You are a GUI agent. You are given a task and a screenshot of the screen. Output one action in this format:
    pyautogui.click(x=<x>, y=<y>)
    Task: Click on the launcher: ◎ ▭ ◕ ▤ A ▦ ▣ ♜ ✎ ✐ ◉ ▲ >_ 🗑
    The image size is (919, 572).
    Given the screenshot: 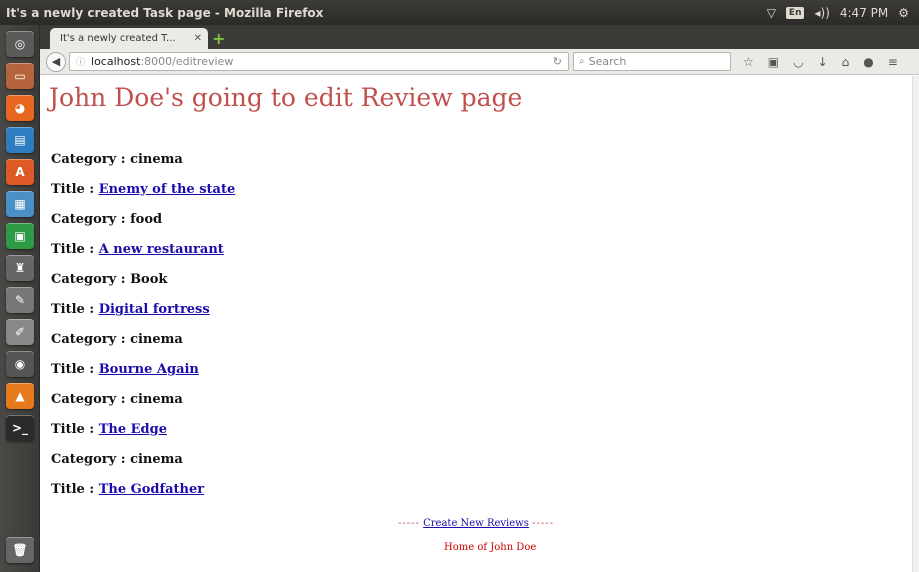 What is the action you would take?
    pyautogui.click(x=20, y=298)
    